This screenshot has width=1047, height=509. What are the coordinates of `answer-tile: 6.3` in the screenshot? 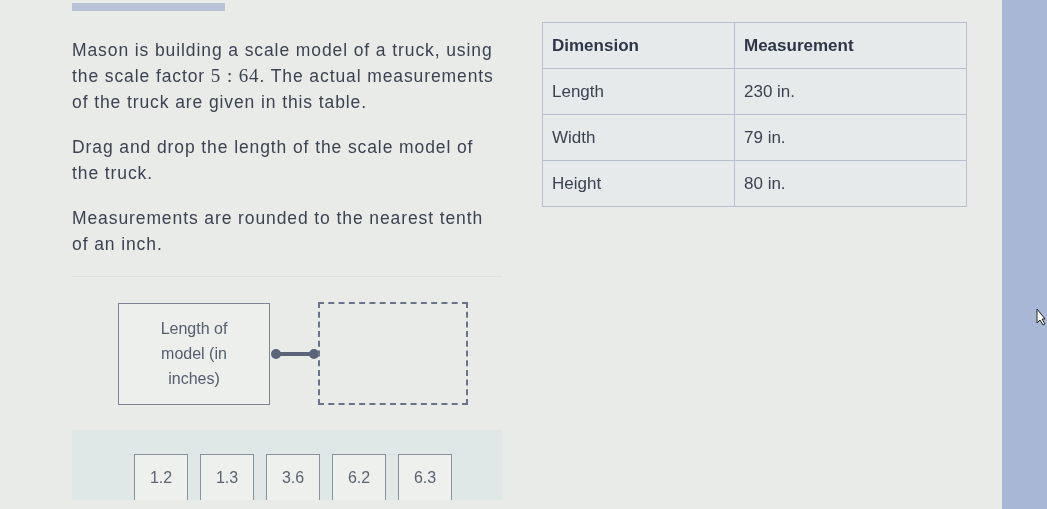 It's located at (425, 477).